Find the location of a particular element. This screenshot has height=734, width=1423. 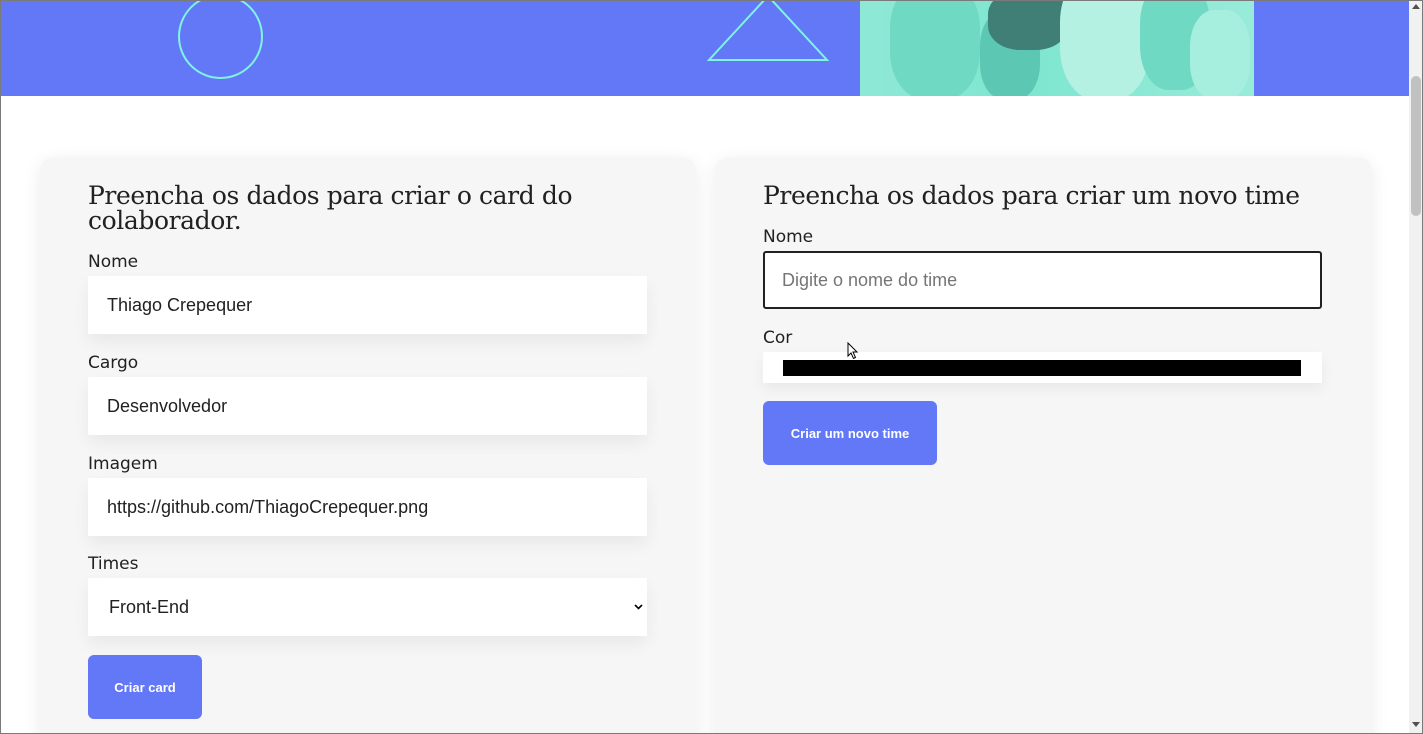

chevron-down-icon is located at coordinates (638, 607).